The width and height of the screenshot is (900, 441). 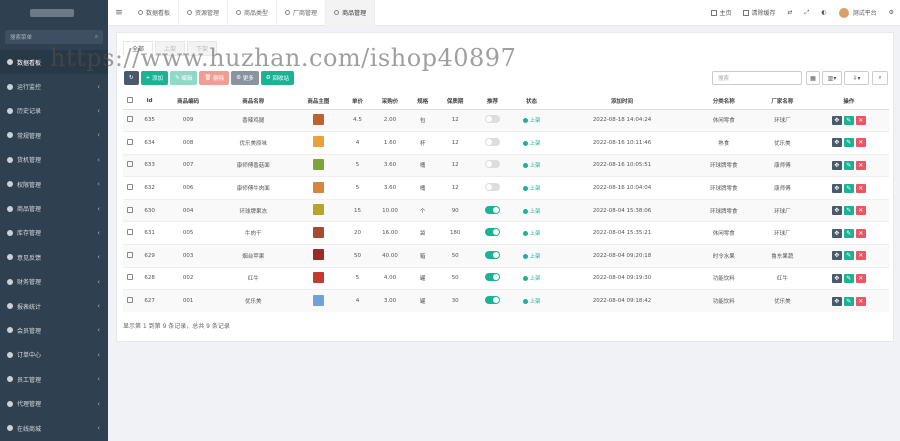 I want to click on subtab: 全部, so click(x=138, y=48).